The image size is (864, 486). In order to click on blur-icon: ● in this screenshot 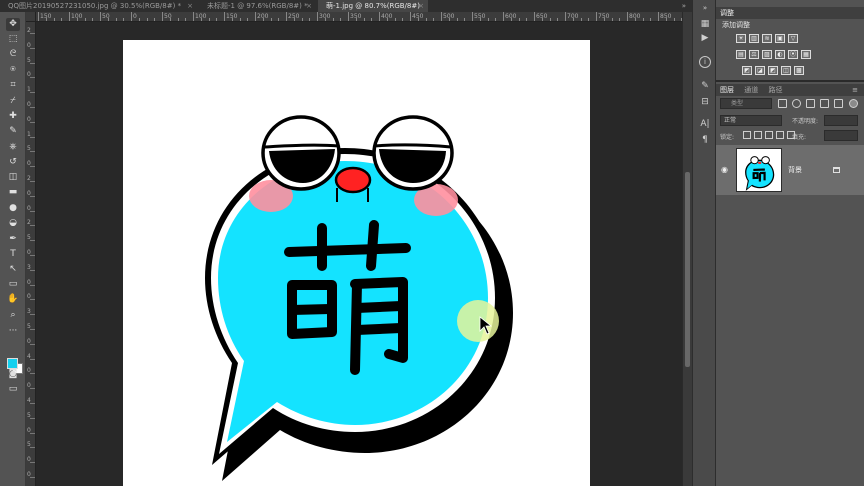, I will do `click(13, 208)`.